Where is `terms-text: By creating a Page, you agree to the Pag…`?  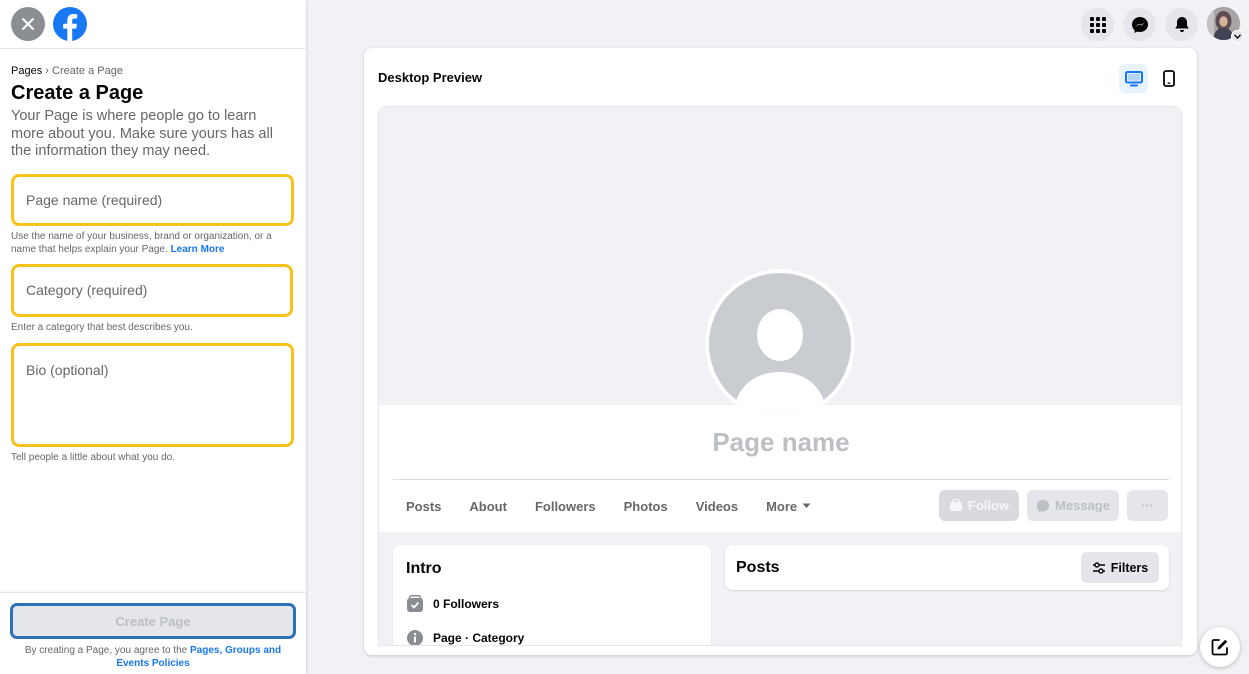
terms-text: By creating a Page, you agree to the Pag… is located at coordinates (153, 657).